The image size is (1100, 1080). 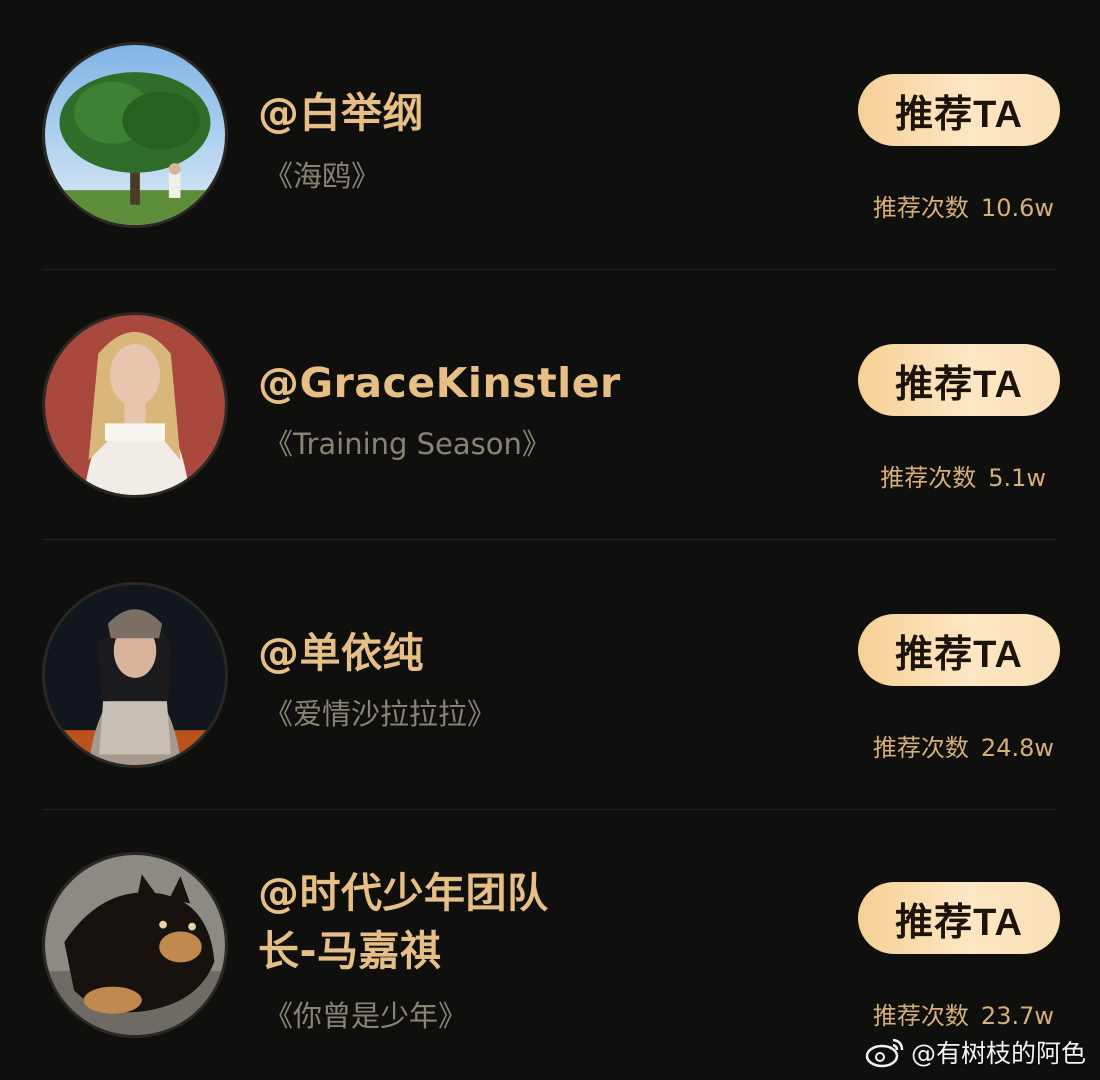 What do you see at coordinates (1017, 208) in the screenshot?
I see `count-value: 10.6w` at bounding box center [1017, 208].